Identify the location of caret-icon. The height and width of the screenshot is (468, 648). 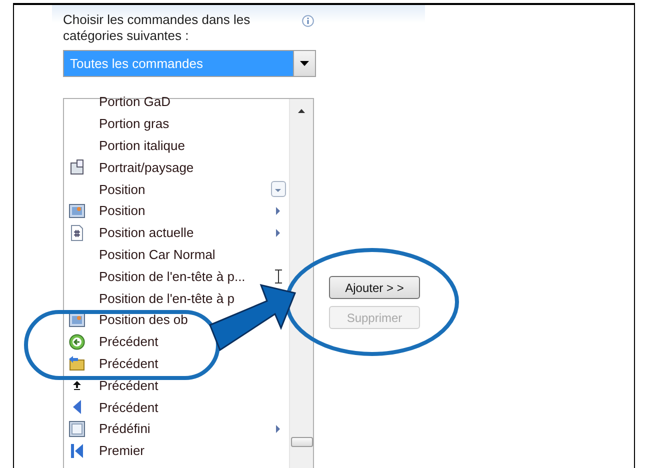
(278, 191).